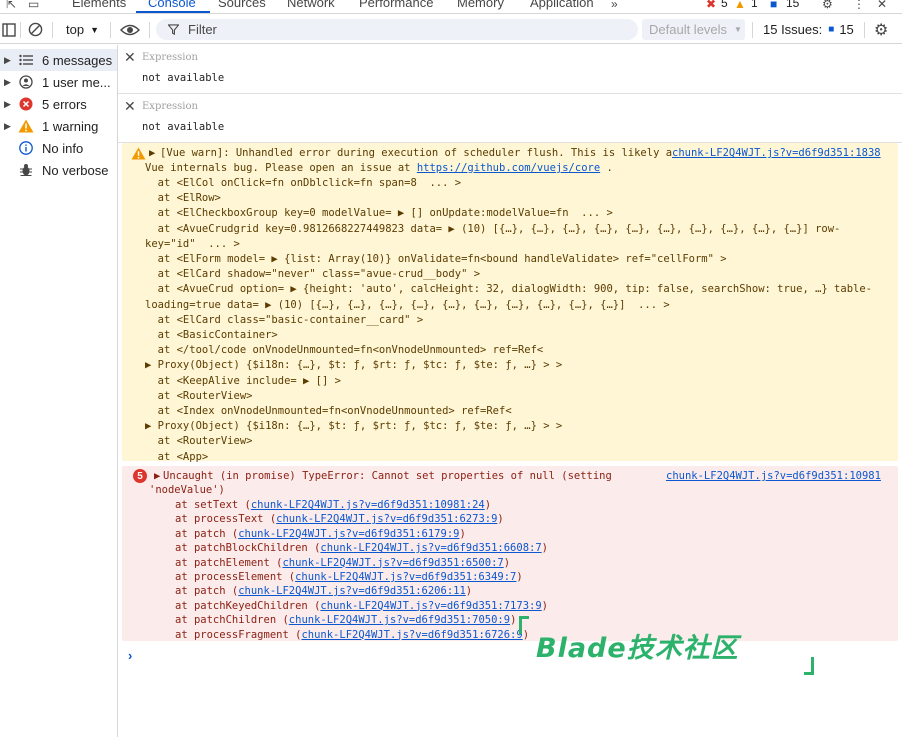  Describe the element at coordinates (773, 476) in the screenshot. I see `error-source-link: chunk-LF2Q4WJT.js?v=d6f9d351:10981` at that location.